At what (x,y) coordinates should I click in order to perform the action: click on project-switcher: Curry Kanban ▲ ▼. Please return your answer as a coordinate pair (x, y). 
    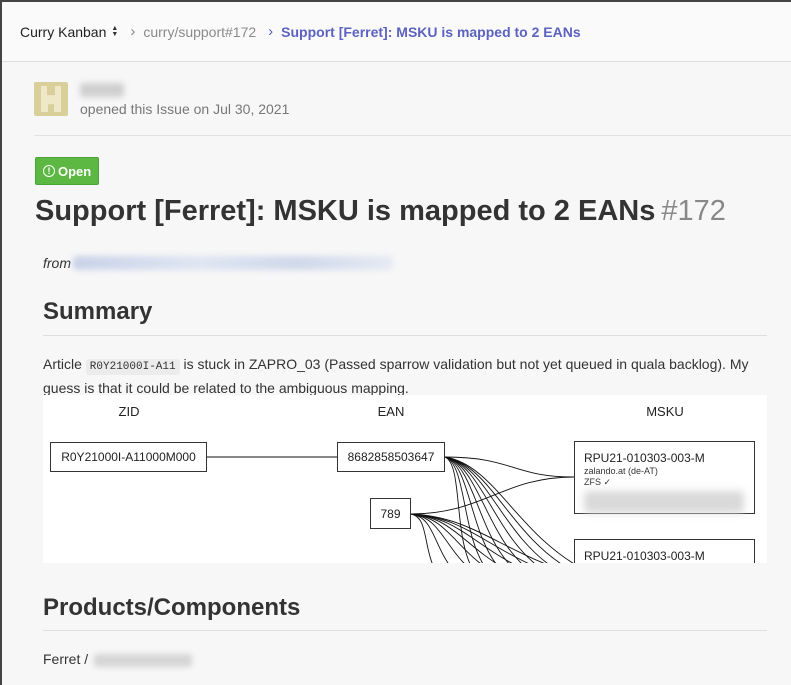
    Looking at the image, I should click on (69, 32).